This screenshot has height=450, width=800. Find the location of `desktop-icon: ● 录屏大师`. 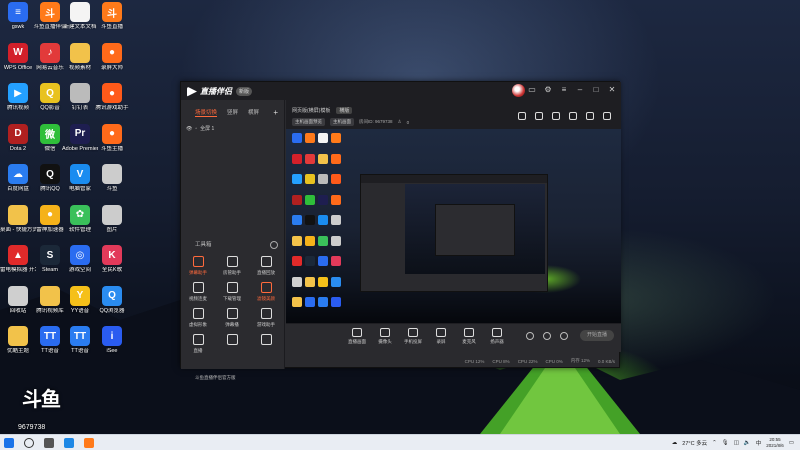

desktop-icon: ● 录屏大师 is located at coordinates (112, 61).